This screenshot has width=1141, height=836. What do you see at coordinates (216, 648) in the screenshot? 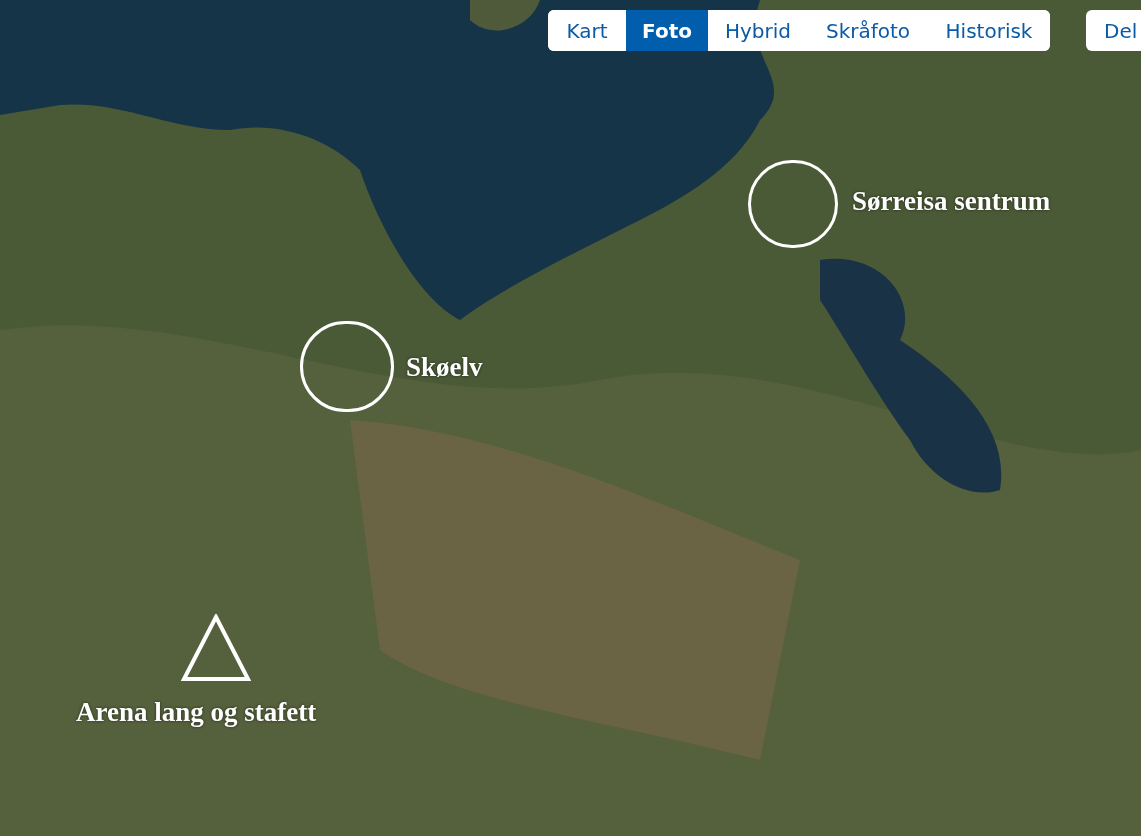
I see `triangle-marker` at bounding box center [216, 648].